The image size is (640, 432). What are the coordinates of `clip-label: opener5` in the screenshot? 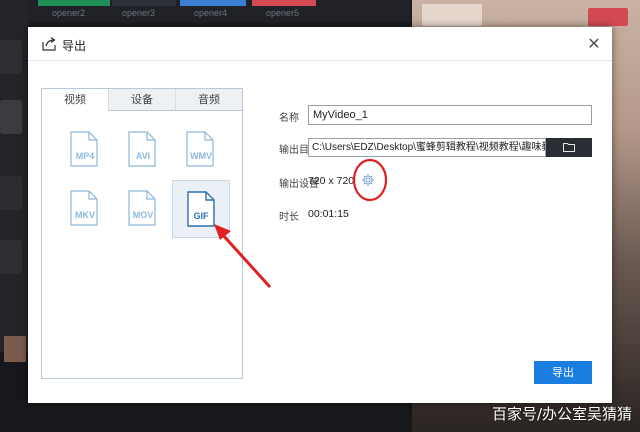 It's located at (283, 13).